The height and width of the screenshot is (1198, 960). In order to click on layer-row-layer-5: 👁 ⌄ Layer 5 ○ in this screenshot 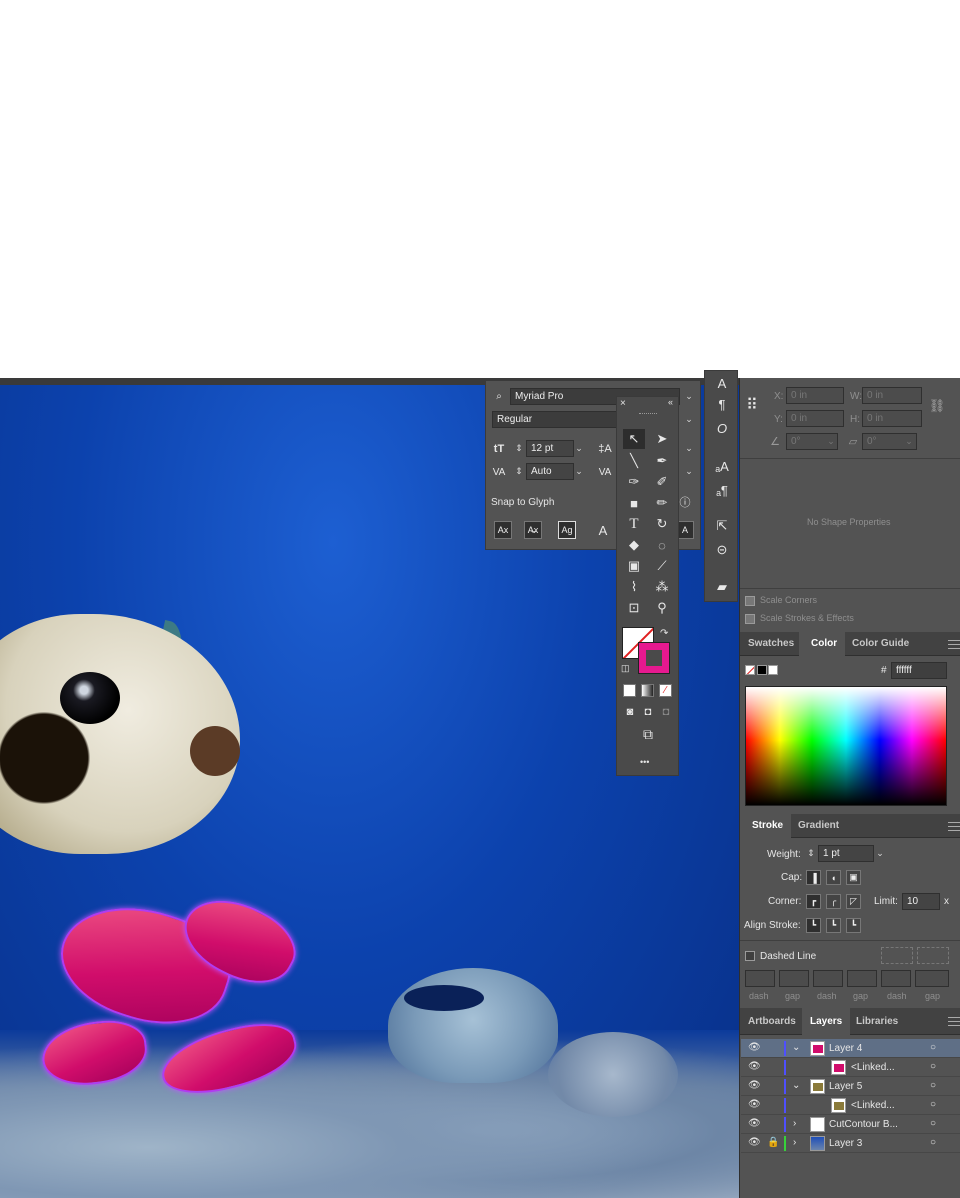, I will do `click(850, 1086)`.